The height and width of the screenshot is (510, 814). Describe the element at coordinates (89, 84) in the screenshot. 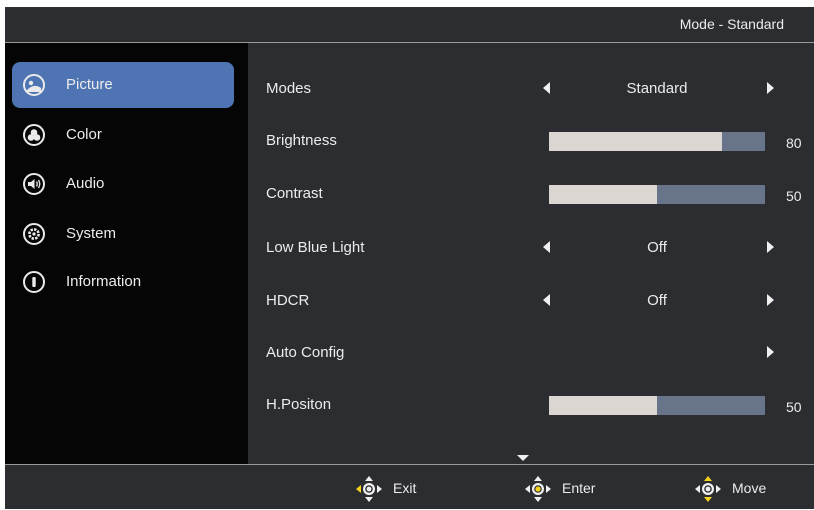

I see `sidebar-item-label: Picture` at that location.